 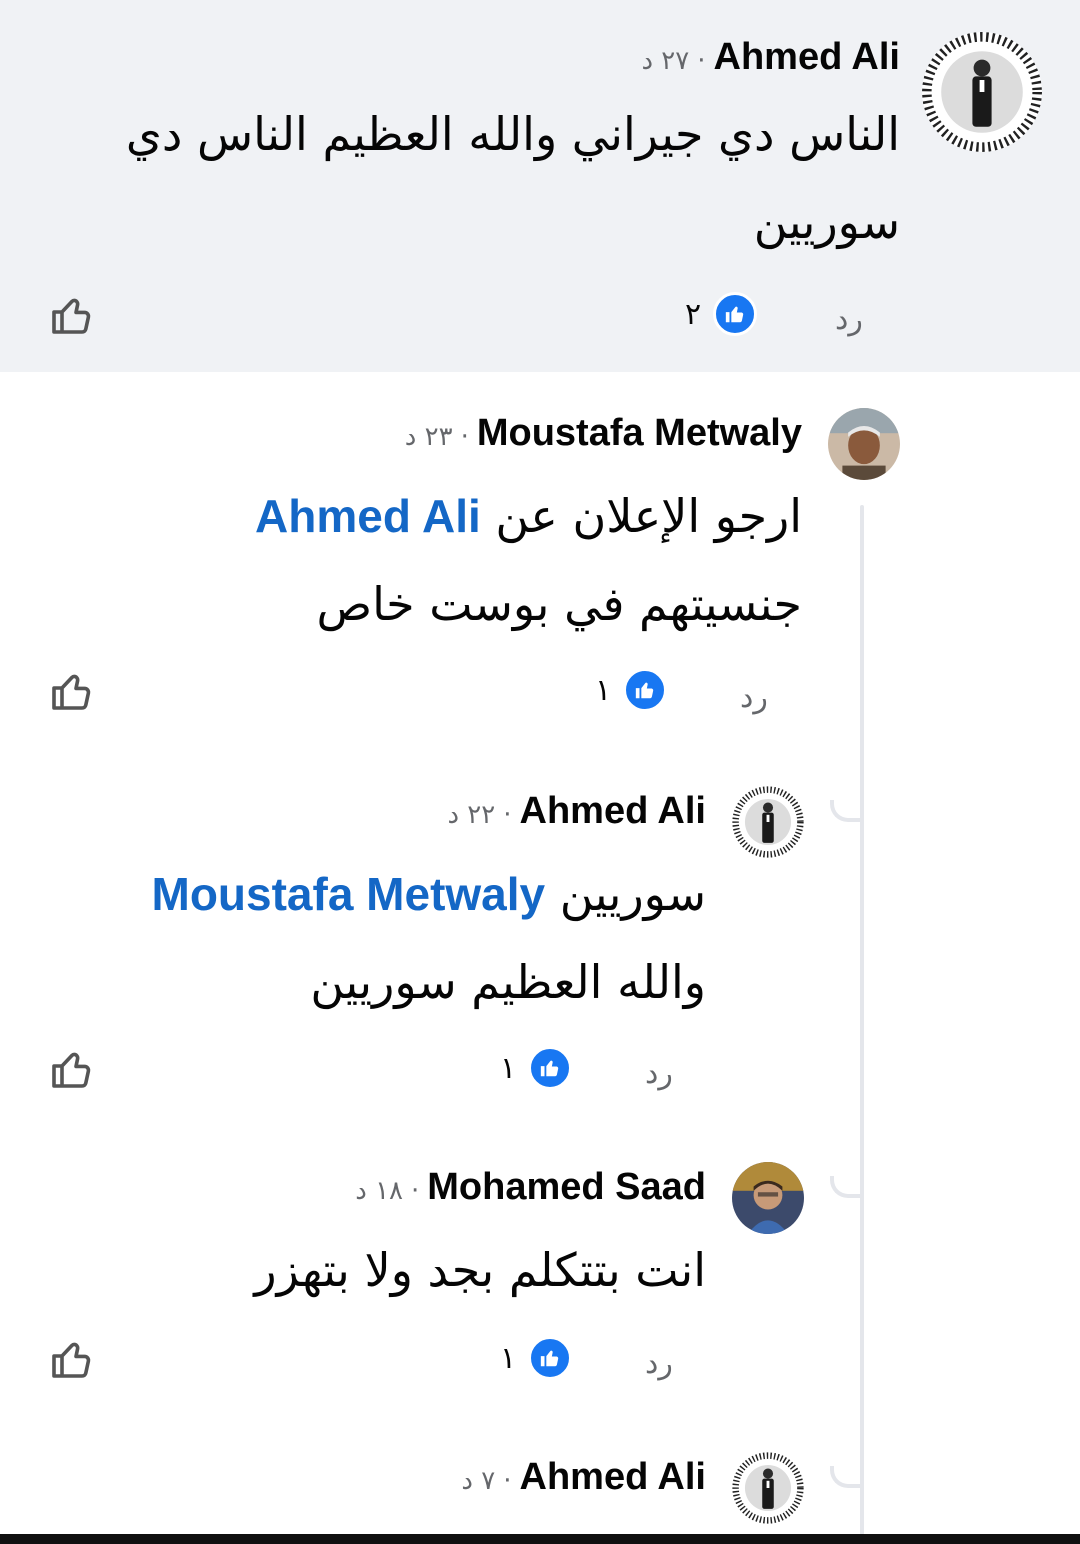 I want to click on author-name: Mohamed Saad, so click(x=566, y=1187).